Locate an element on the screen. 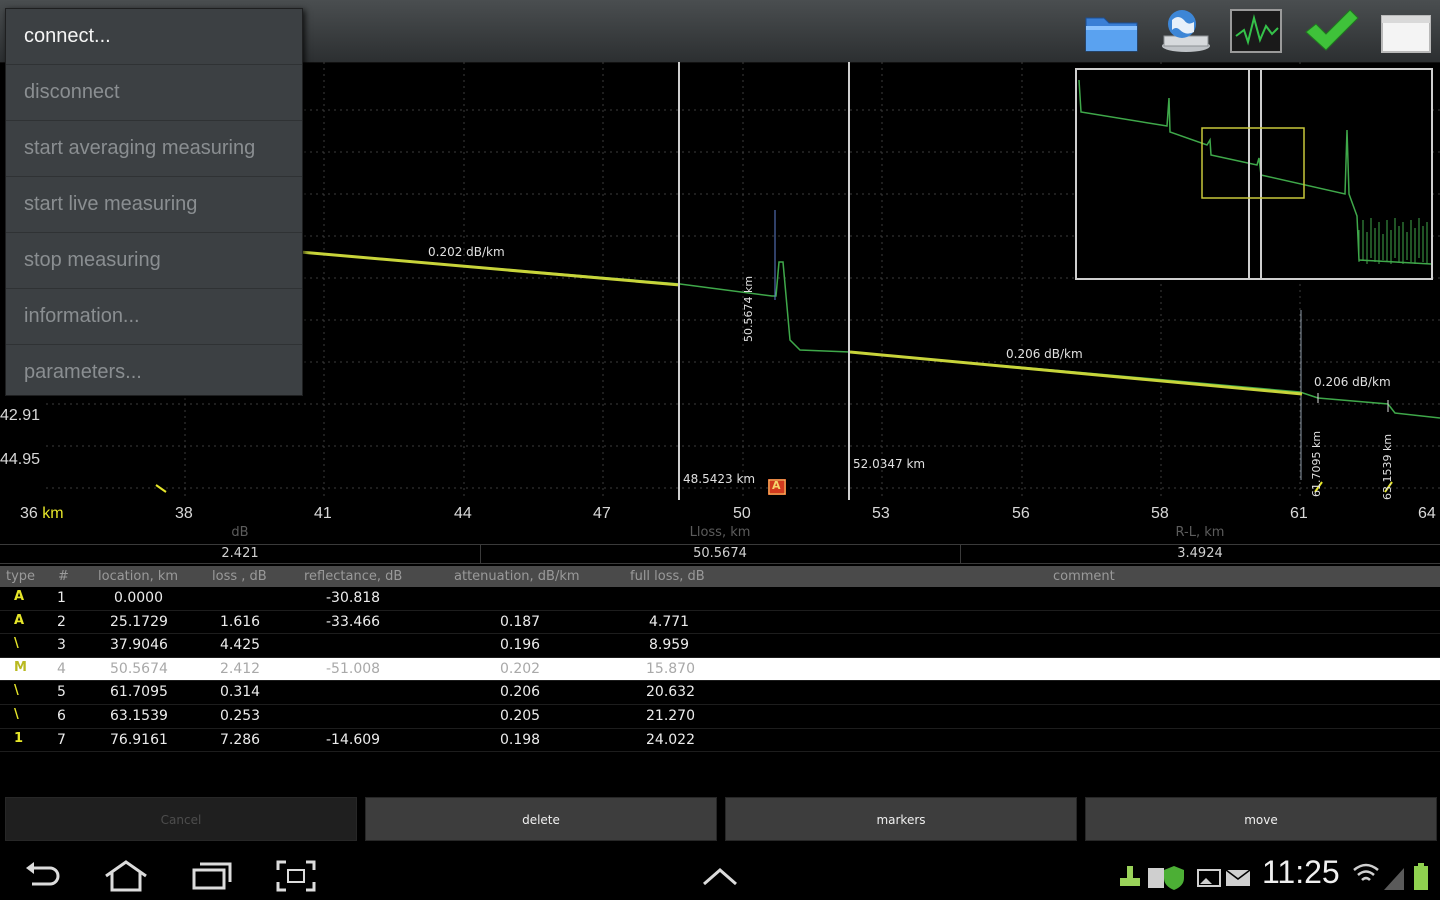 This screenshot has height=900, width=1440. row-loss: 0.253 is located at coordinates (240, 715).